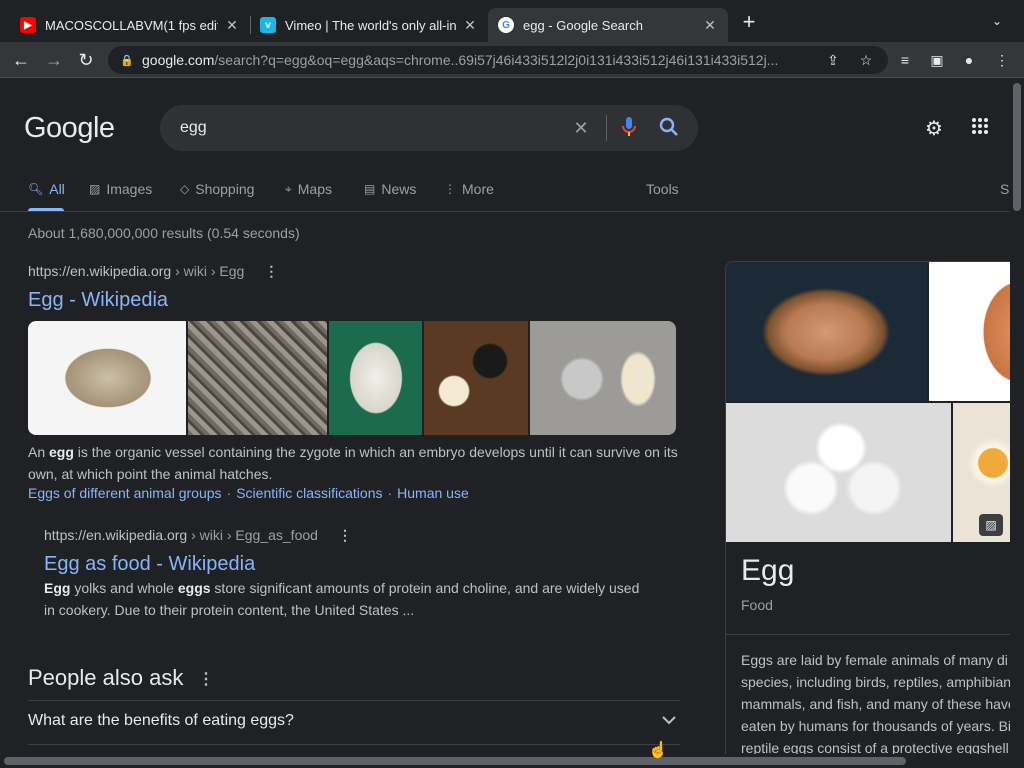 The height and width of the screenshot is (768, 1024). I want to click on tab-more: ⋮ More, so click(469, 189).